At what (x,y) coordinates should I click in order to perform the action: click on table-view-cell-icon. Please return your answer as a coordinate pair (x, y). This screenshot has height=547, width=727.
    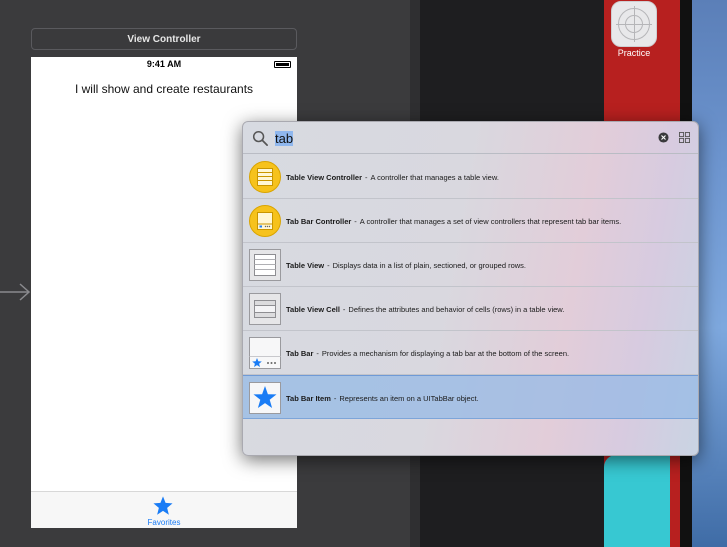
    Looking at the image, I should click on (265, 309).